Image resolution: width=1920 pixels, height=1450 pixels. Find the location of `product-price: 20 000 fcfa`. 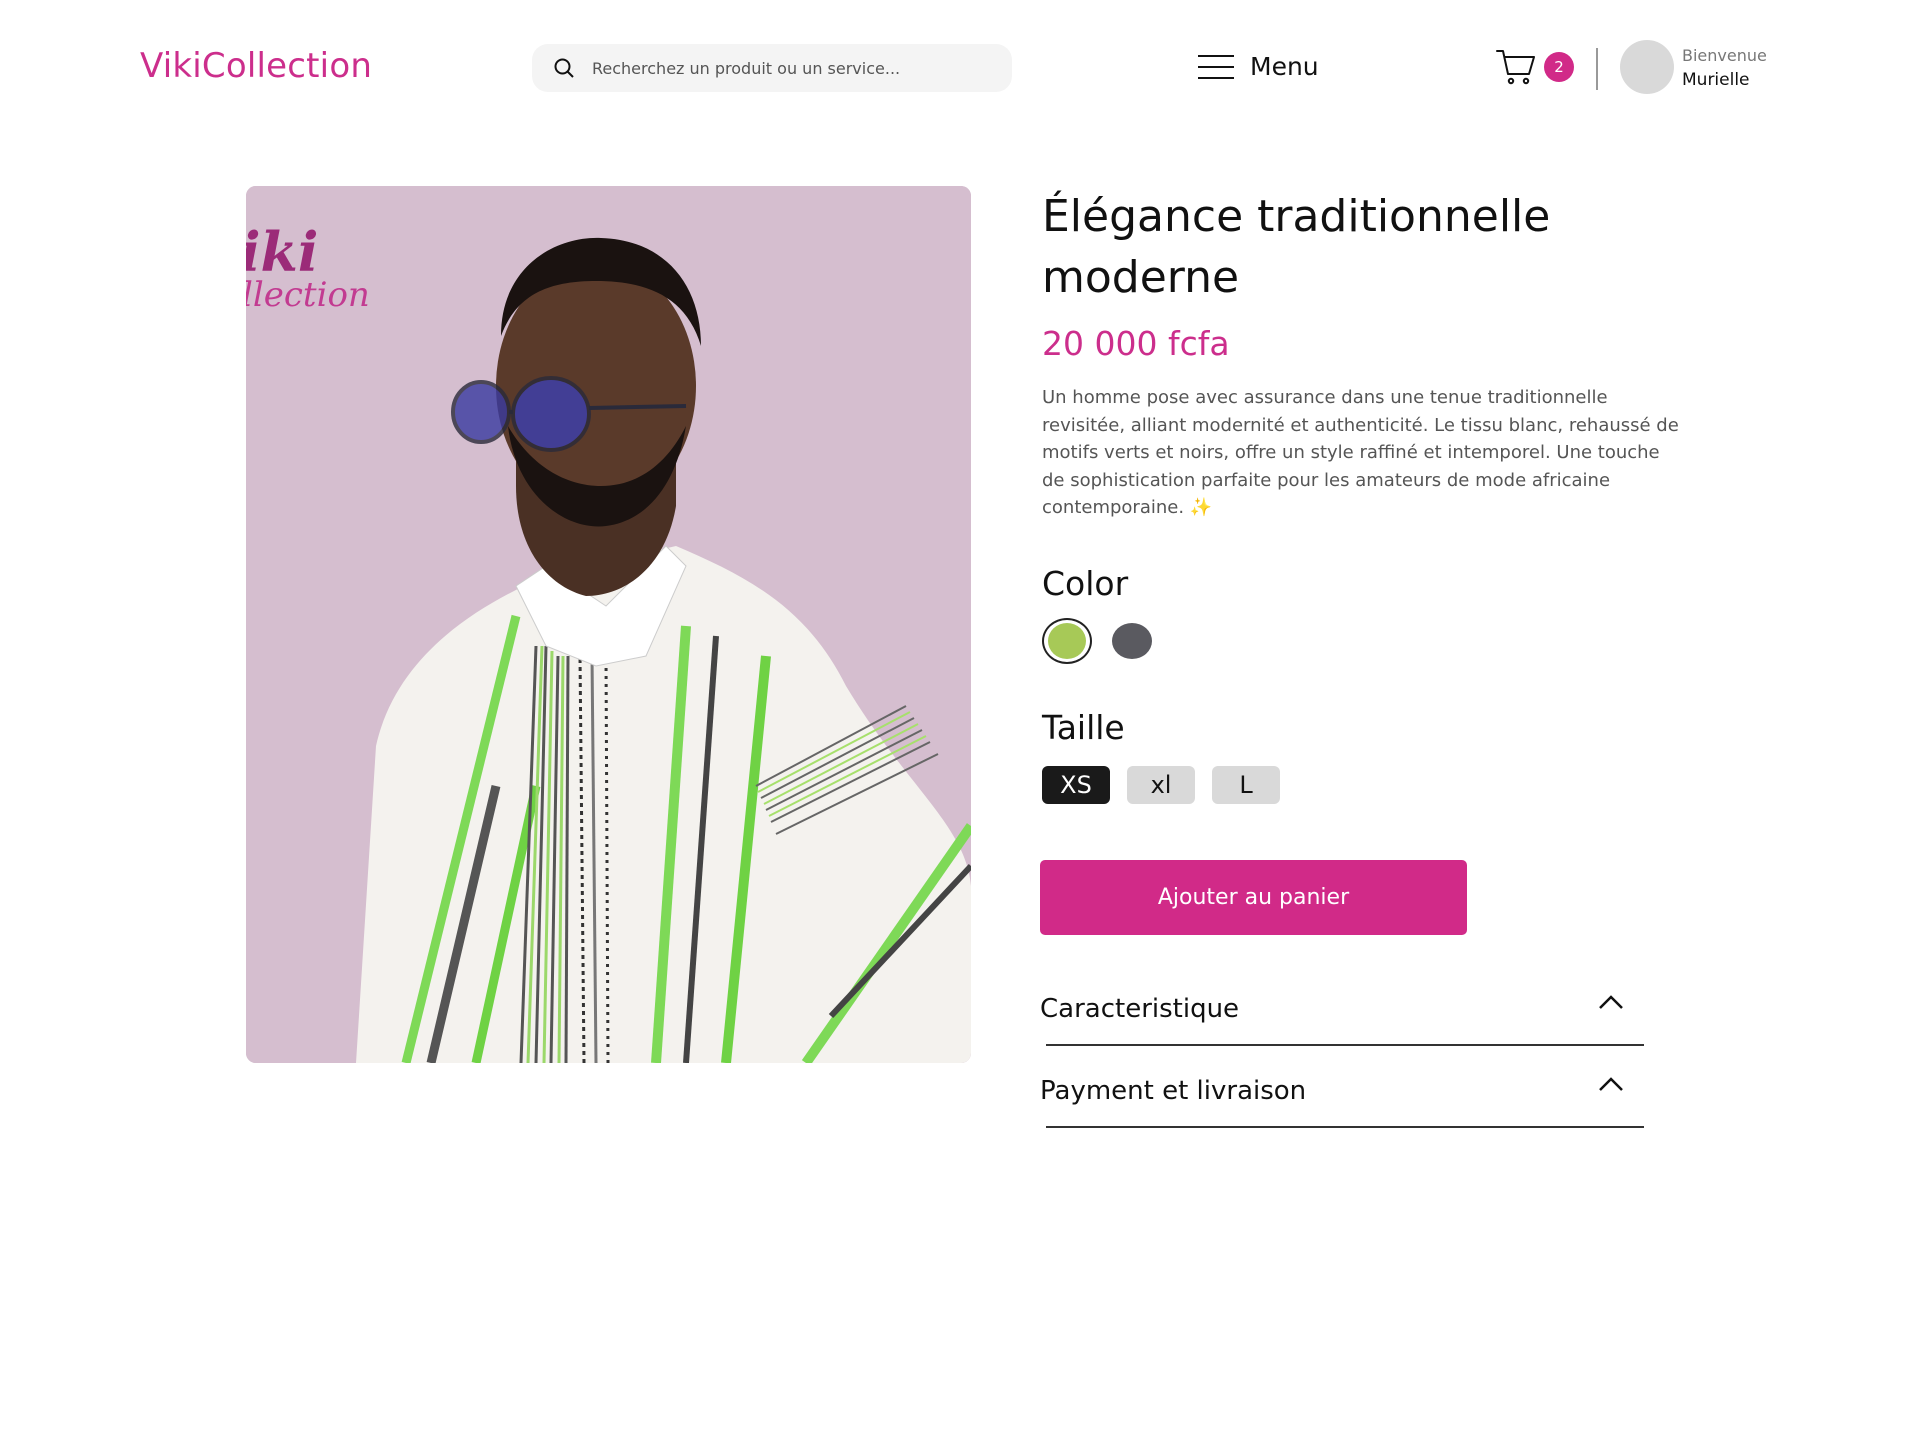

product-price: 20 000 fcfa is located at coordinates (1136, 343).